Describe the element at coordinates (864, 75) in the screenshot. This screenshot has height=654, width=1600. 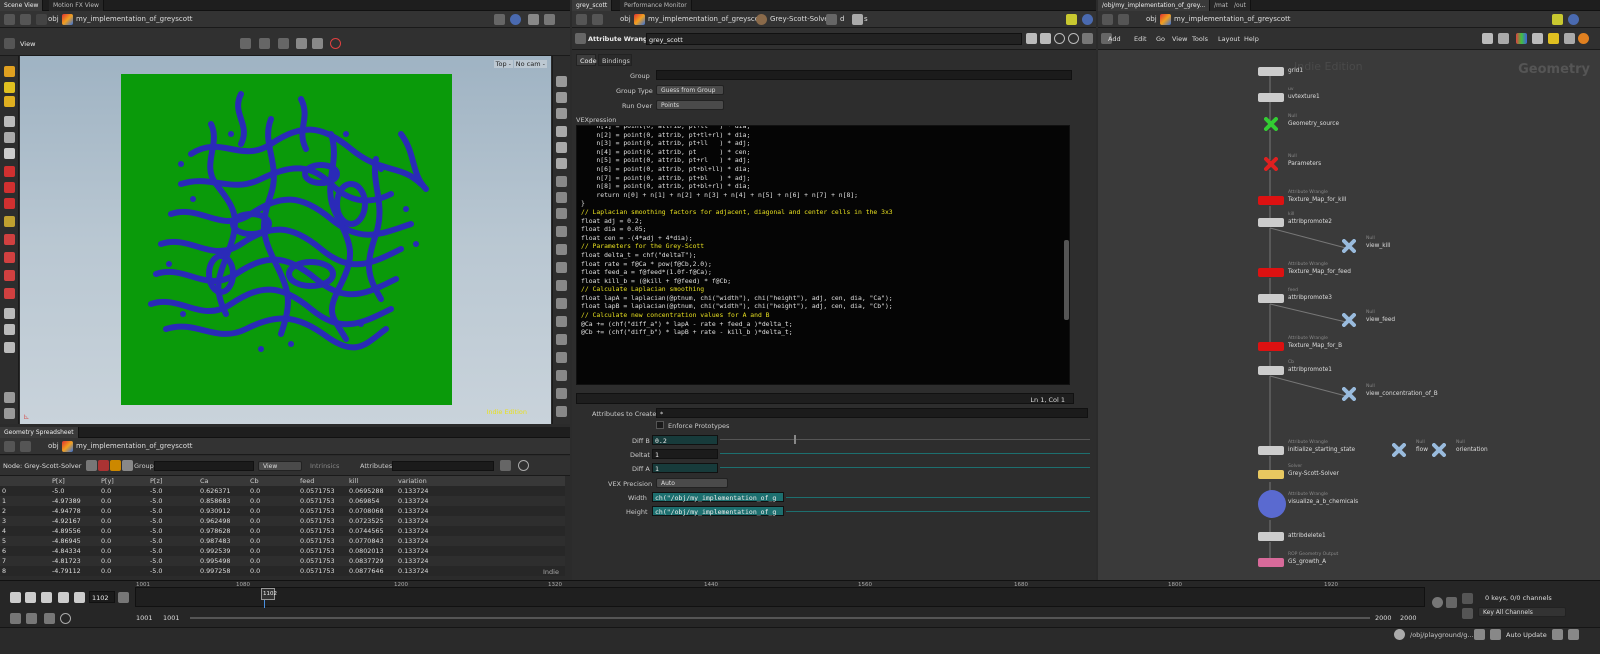
I see `group-field` at that location.